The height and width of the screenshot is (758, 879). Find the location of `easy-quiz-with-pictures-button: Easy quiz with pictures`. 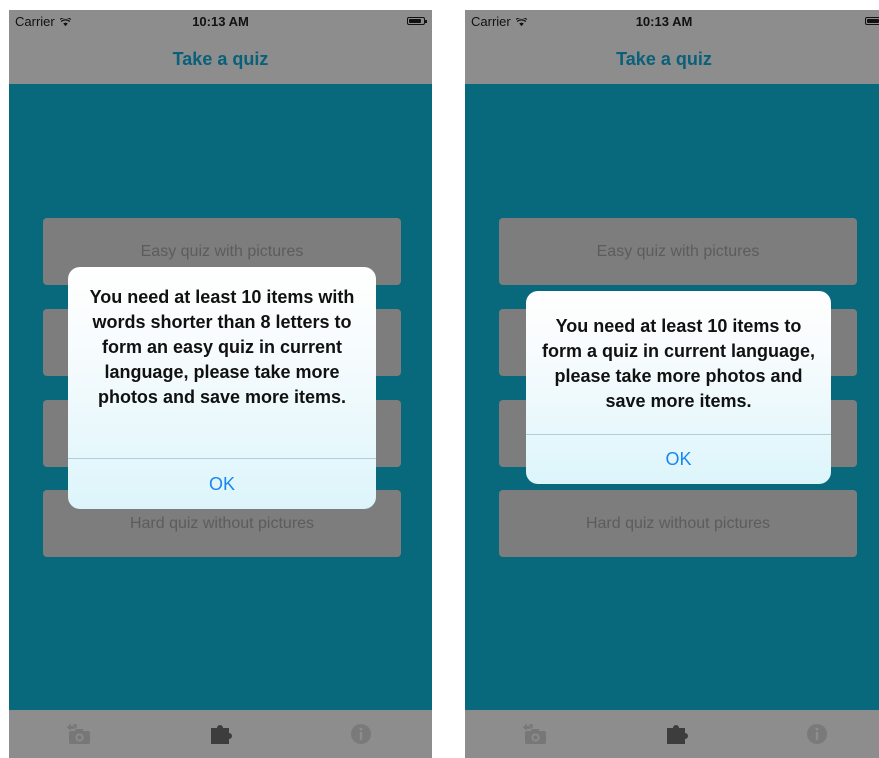

easy-quiz-with-pictures-button: Easy quiz with pictures is located at coordinates (678, 251).